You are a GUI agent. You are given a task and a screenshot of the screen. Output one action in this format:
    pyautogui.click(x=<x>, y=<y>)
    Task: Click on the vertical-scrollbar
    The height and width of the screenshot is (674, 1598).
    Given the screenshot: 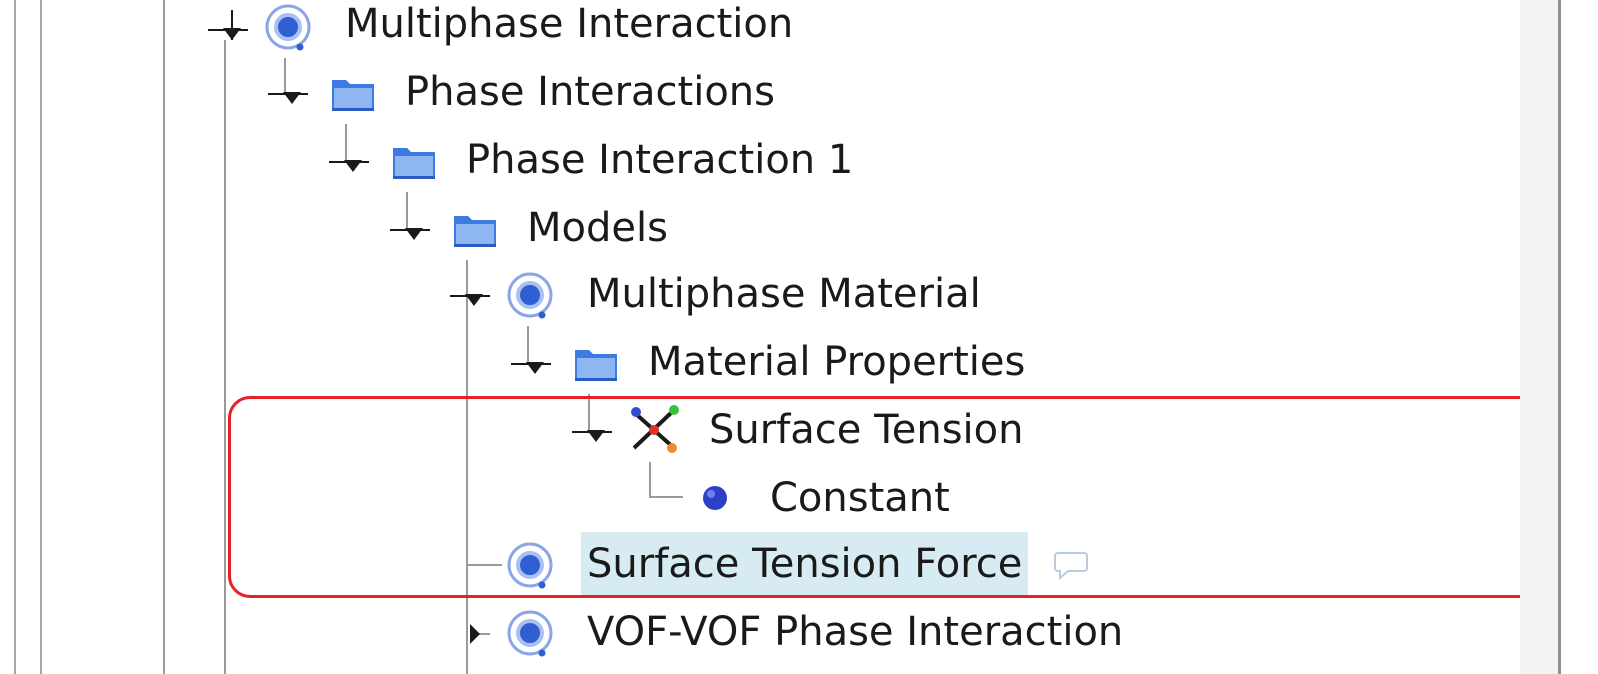 What is the action you would take?
    pyautogui.click(x=1539, y=337)
    